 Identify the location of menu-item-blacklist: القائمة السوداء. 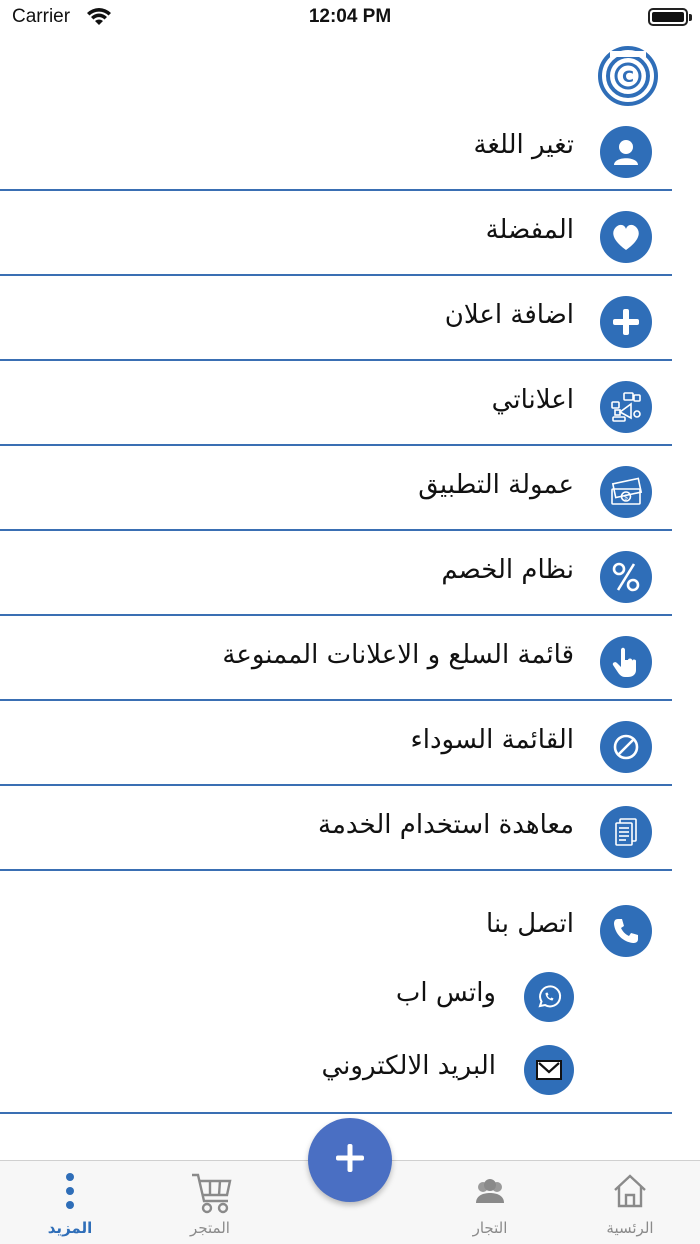
(336, 743).